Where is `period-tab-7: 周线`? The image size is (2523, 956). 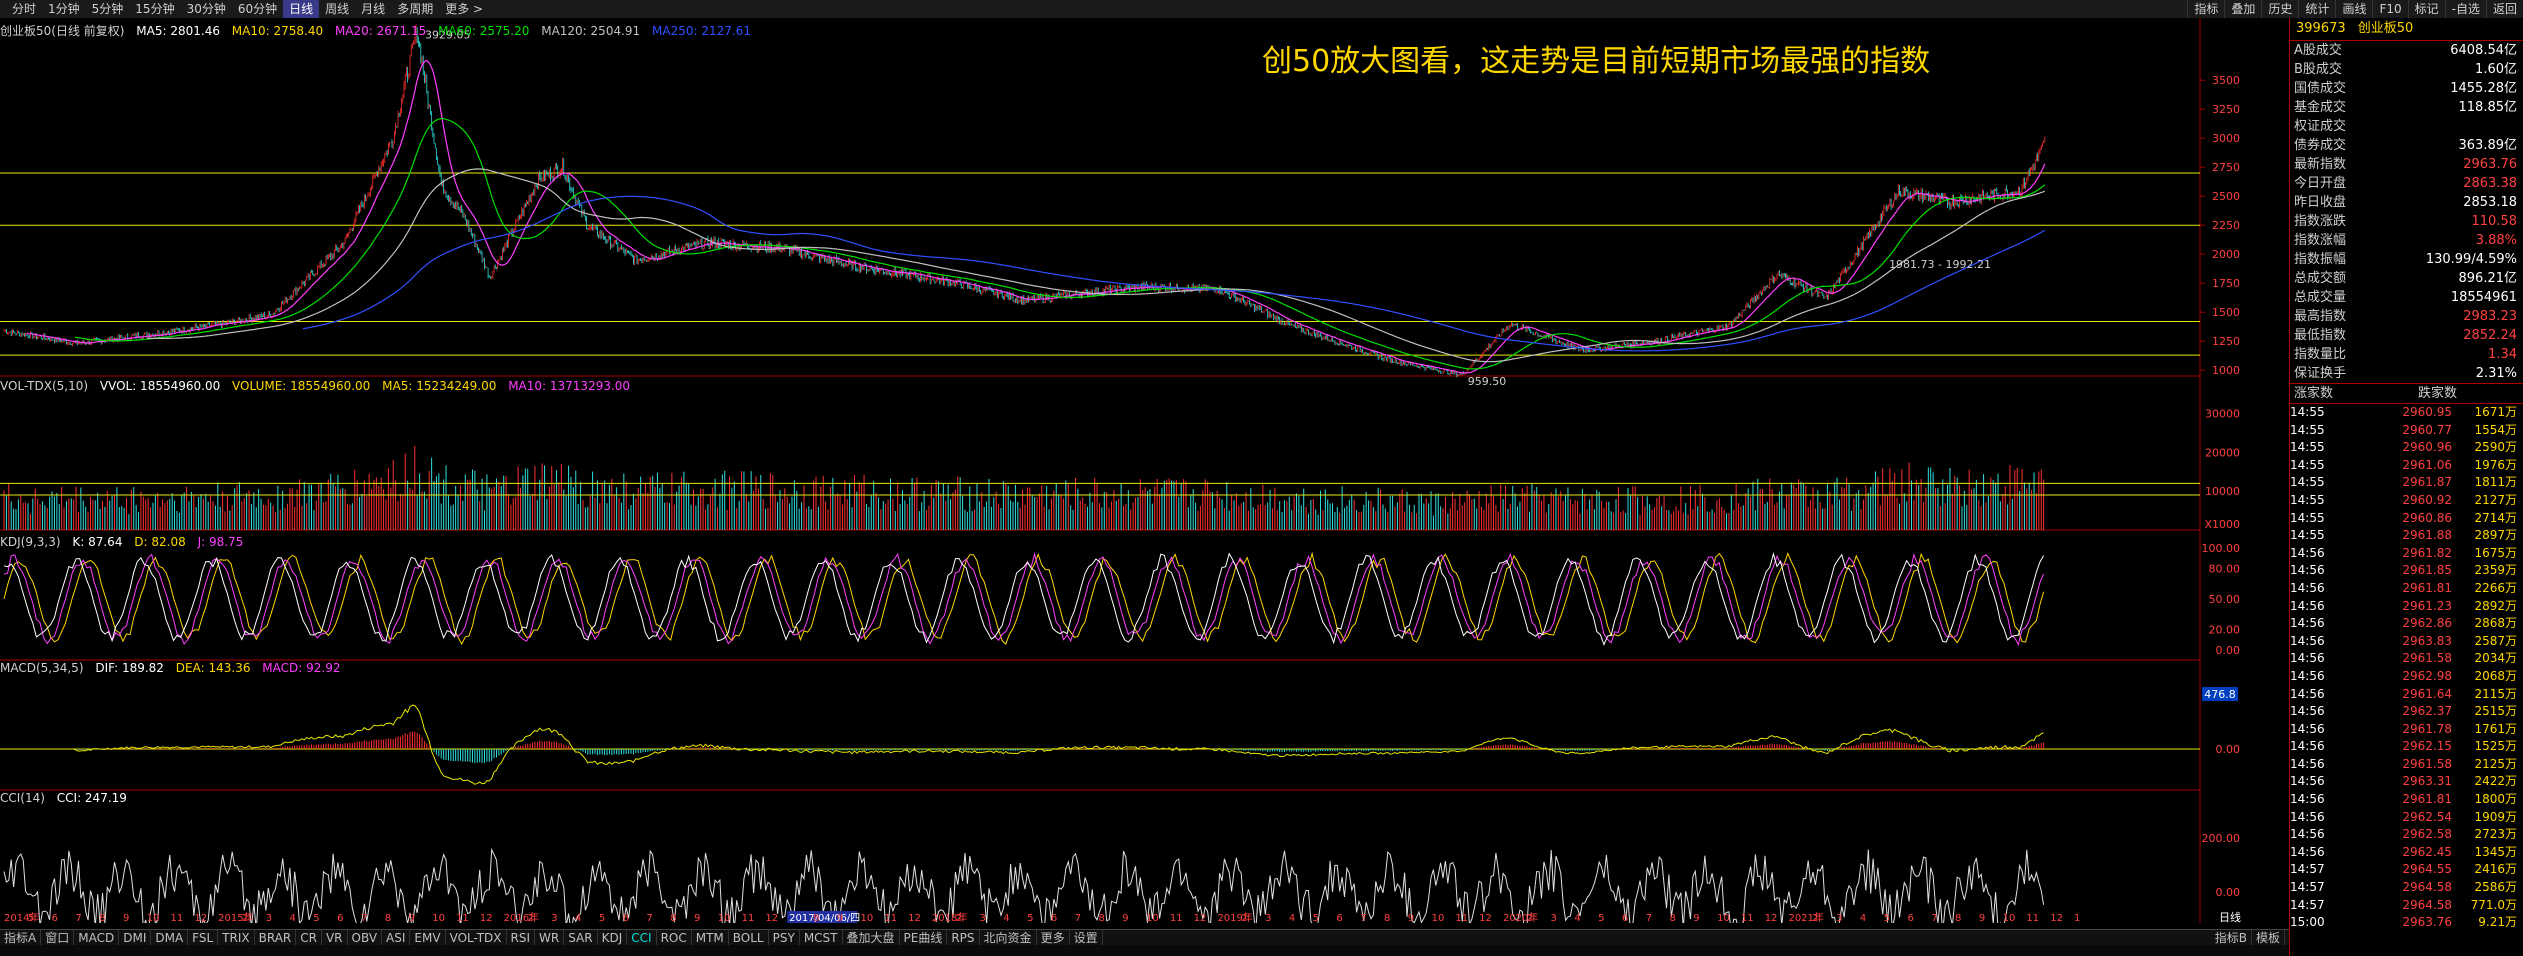 period-tab-7: 周线 is located at coordinates (337, 9).